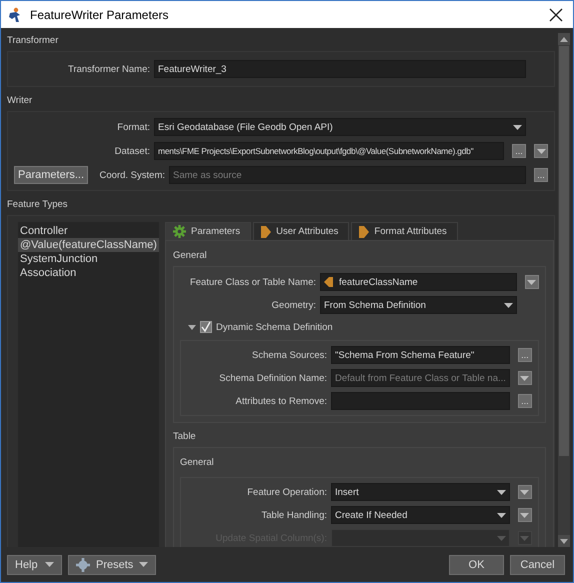  What do you see at coordinates (301, 231) in the screenshot?
I see `tab: User Attributes` at bounding box center [301, 231].